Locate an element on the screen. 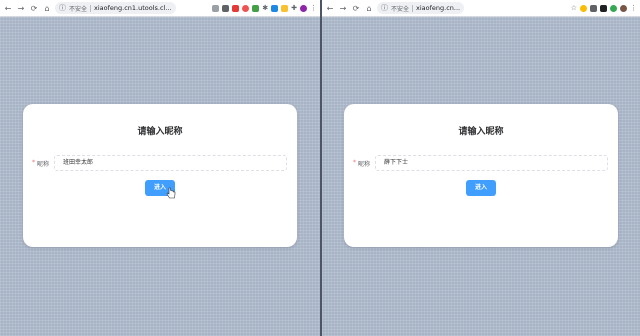 Image resolution: width=640 pixels, height=336 pixels. hand-cursor-icon is located at coordinates (171, 193).